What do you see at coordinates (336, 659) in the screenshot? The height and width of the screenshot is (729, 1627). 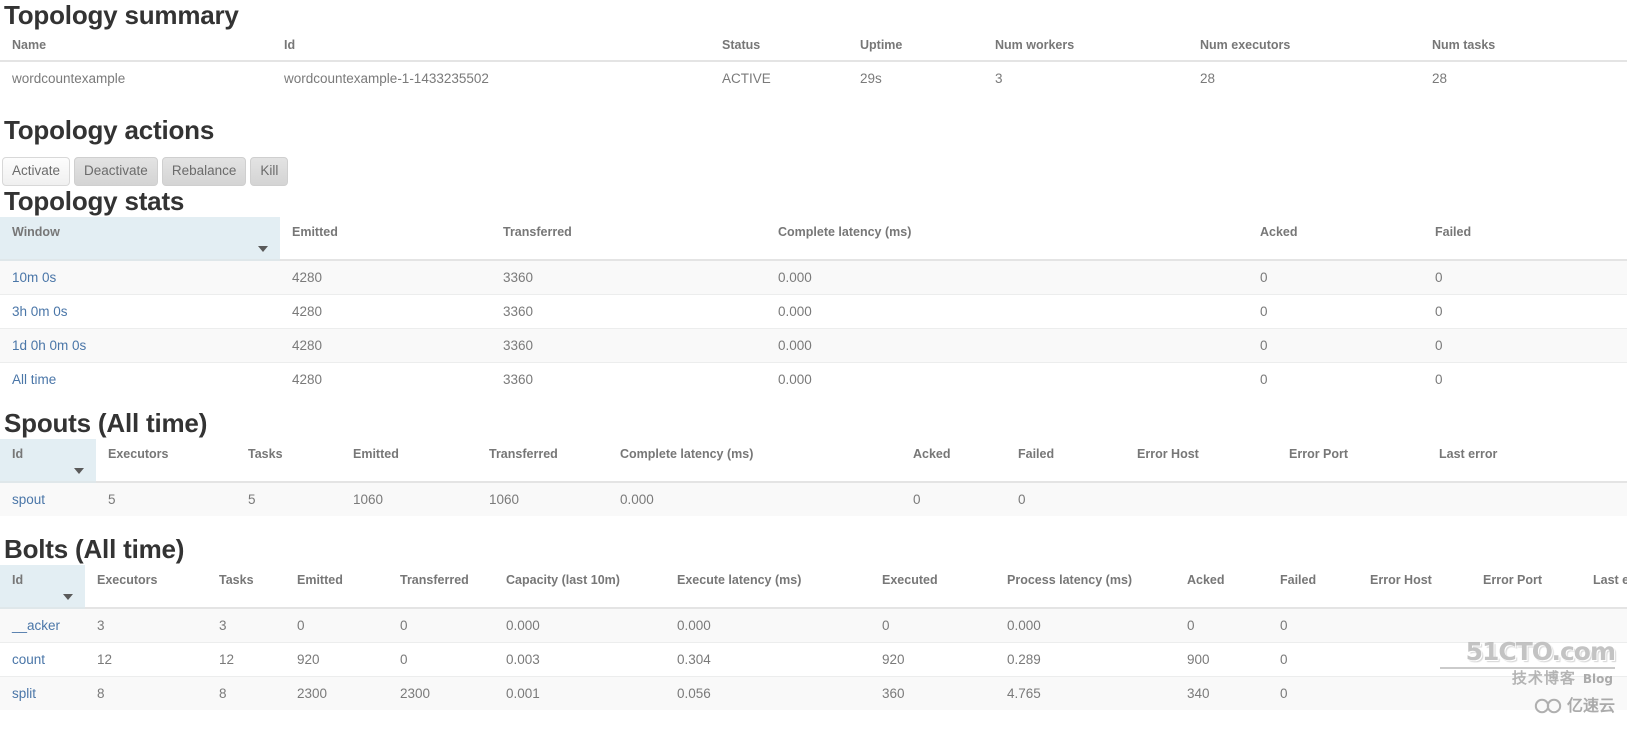 I see `cell-emitted: 920` at bounding box center [336, 659].